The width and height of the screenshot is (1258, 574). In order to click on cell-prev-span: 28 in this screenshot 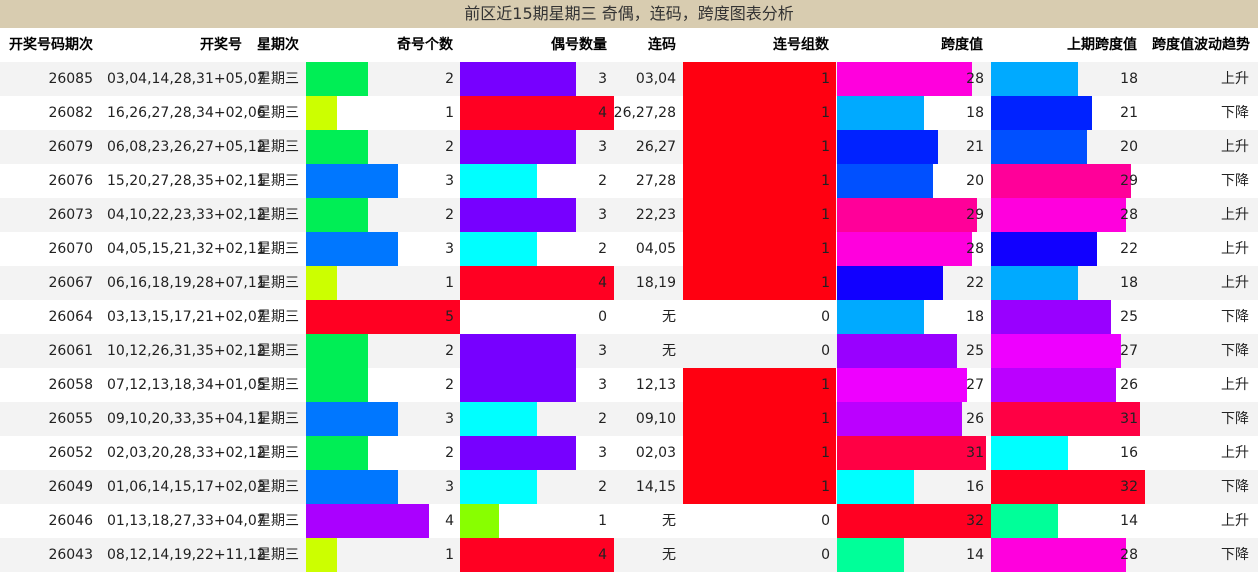, I will do `click(1129, 555)`.